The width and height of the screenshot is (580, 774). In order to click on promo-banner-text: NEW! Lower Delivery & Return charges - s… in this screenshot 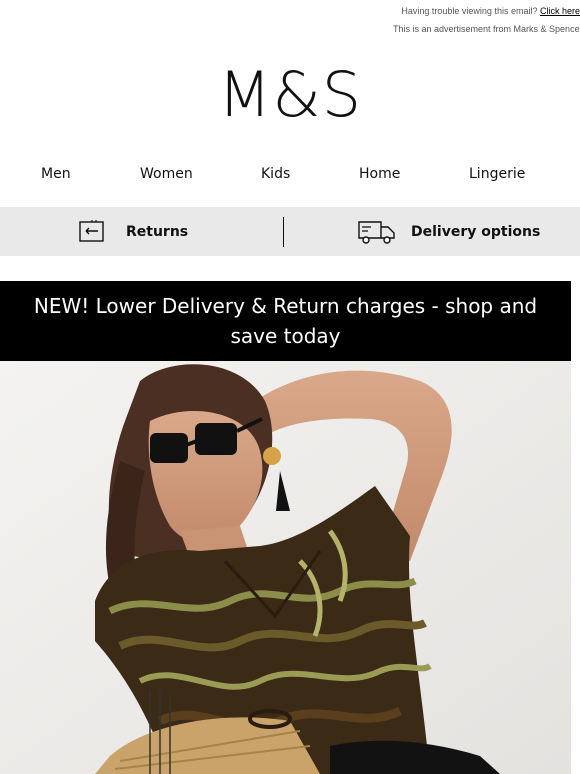, I will do `click(285, 321)`.